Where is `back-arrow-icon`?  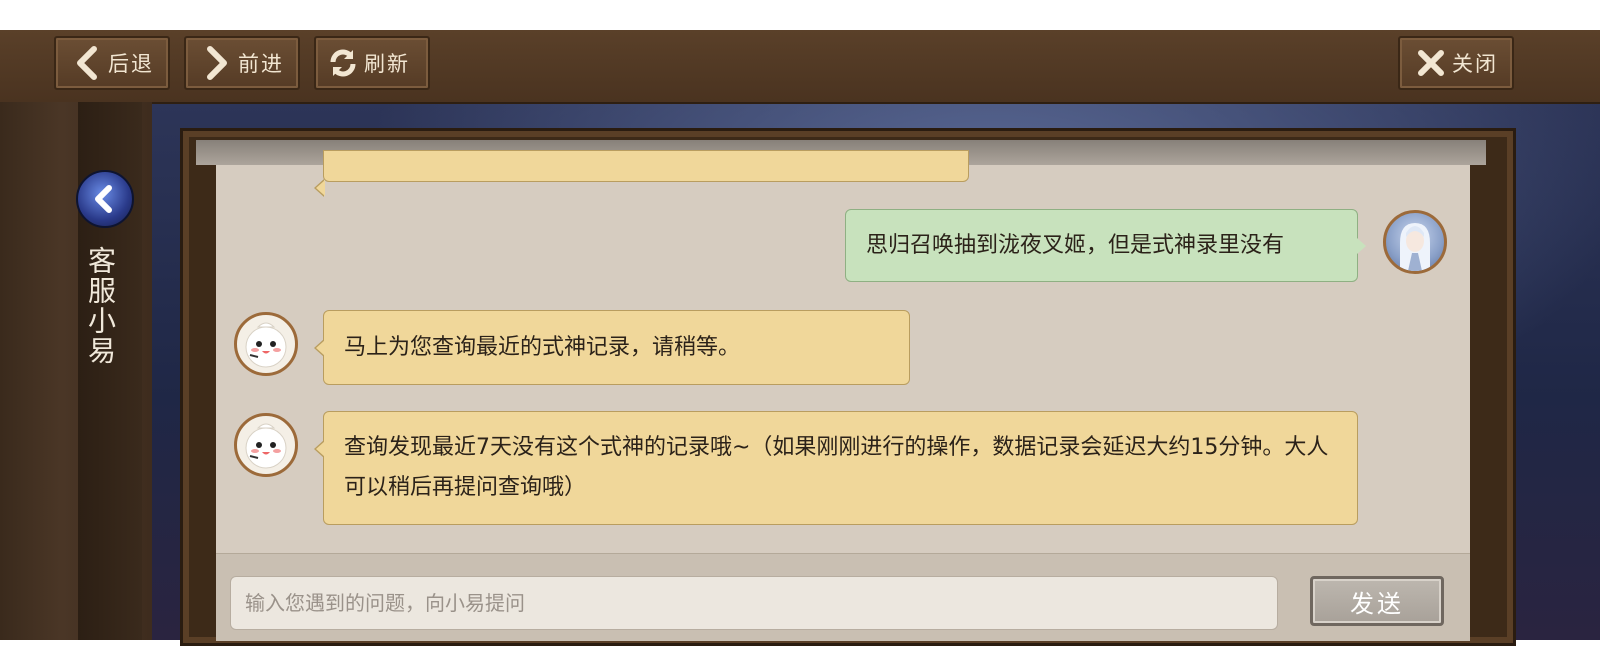
back-arrow-icon is located at coordinates (103, 199).